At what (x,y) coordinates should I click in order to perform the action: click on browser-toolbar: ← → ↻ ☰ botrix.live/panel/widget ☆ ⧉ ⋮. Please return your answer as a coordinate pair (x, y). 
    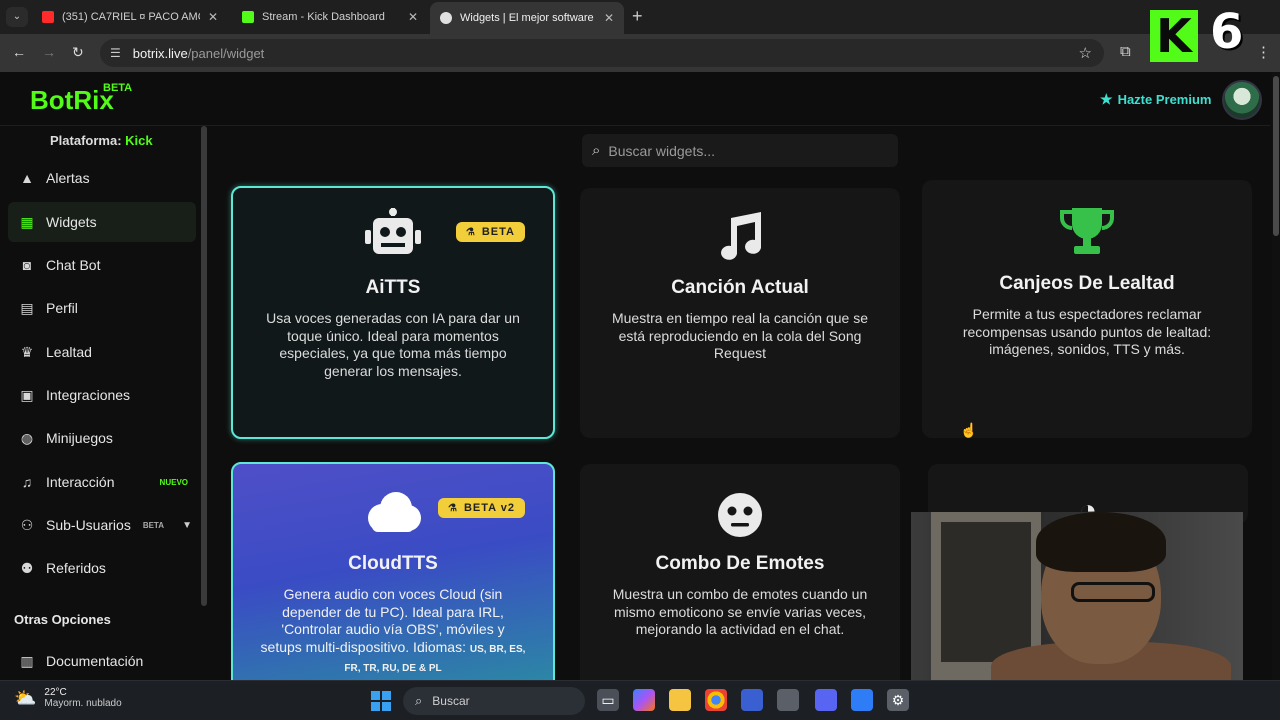
    Looking at the image, I should click on (640, 53).